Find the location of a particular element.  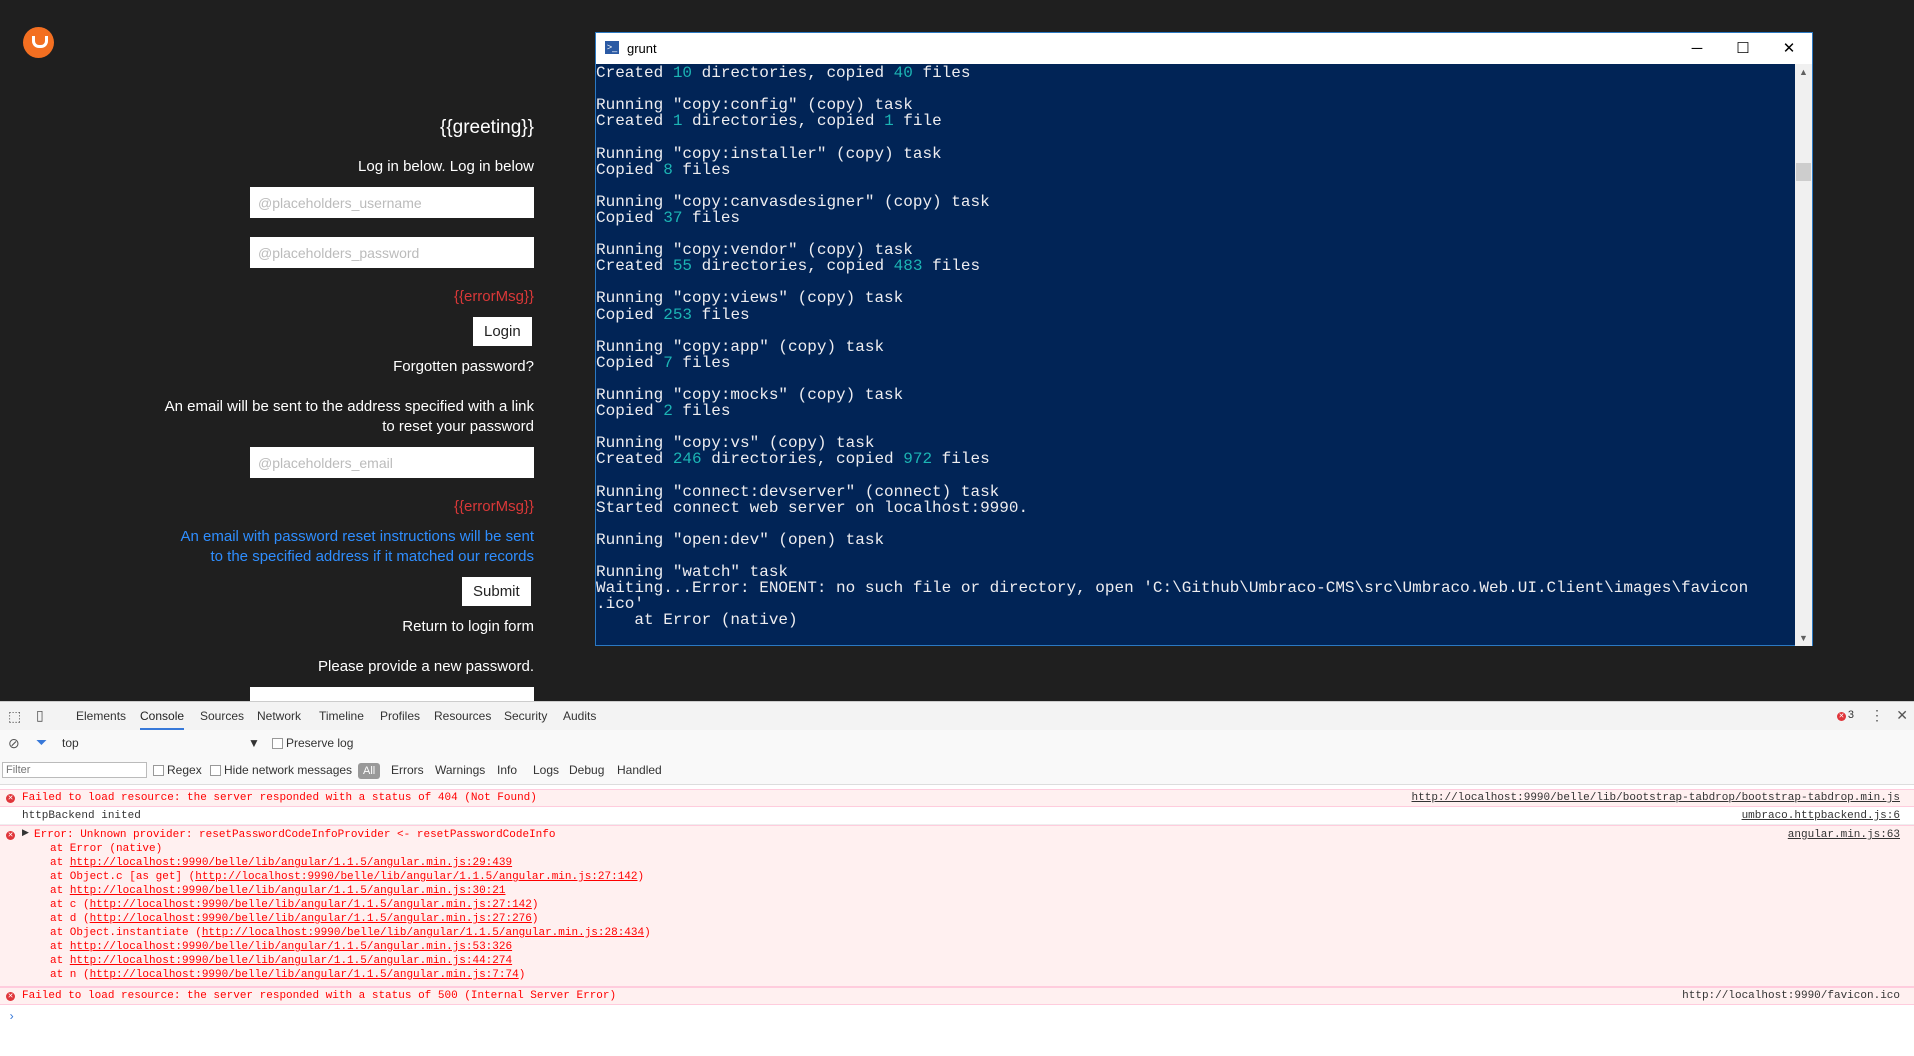

regex-checkbox: Regex is located at coordinates (177, 770).